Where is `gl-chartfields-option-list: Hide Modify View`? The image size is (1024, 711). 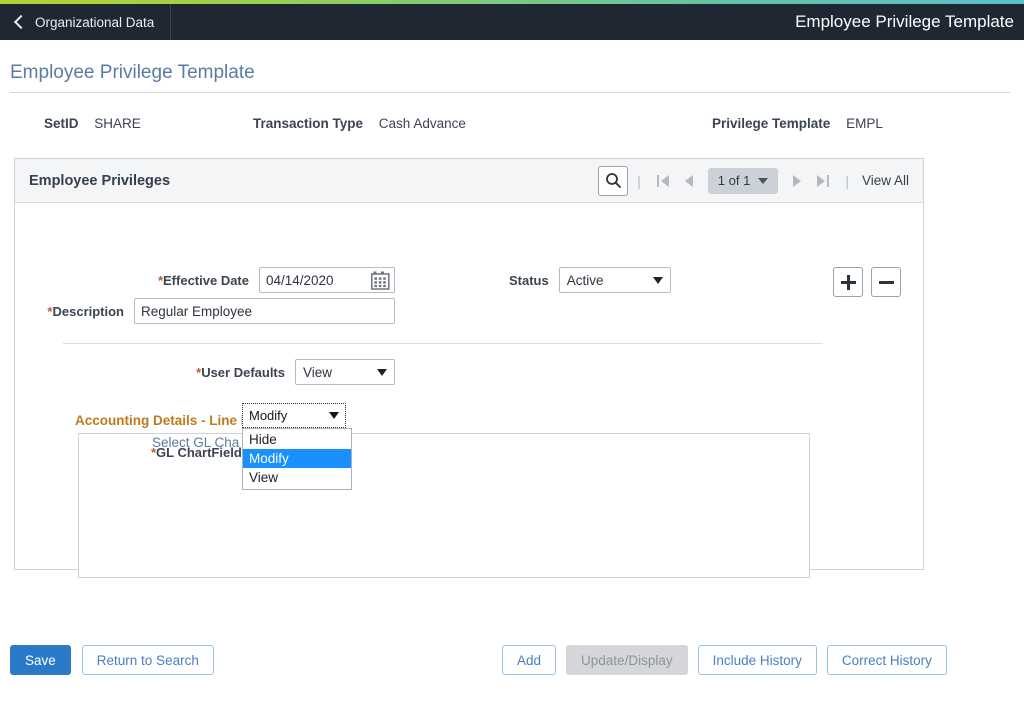
gl-chartfields-option-list: Hide Modify View is located at coordinates (297, 459).